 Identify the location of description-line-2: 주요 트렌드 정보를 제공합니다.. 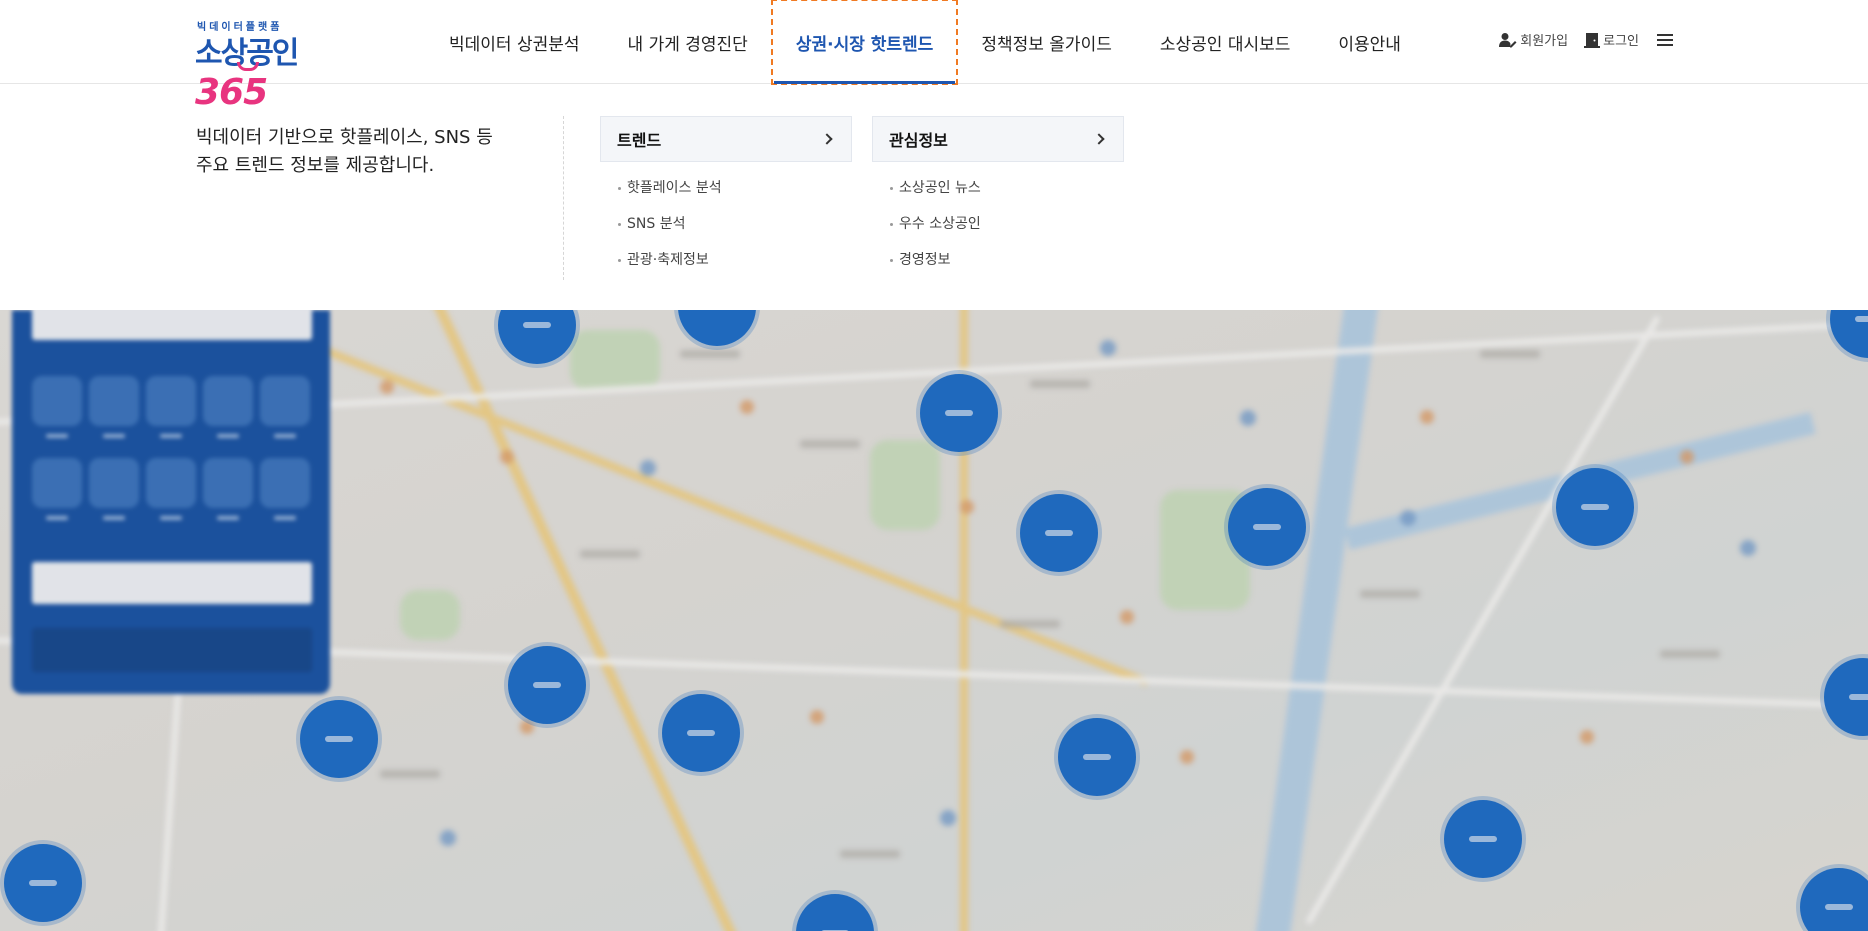
(315, 165).